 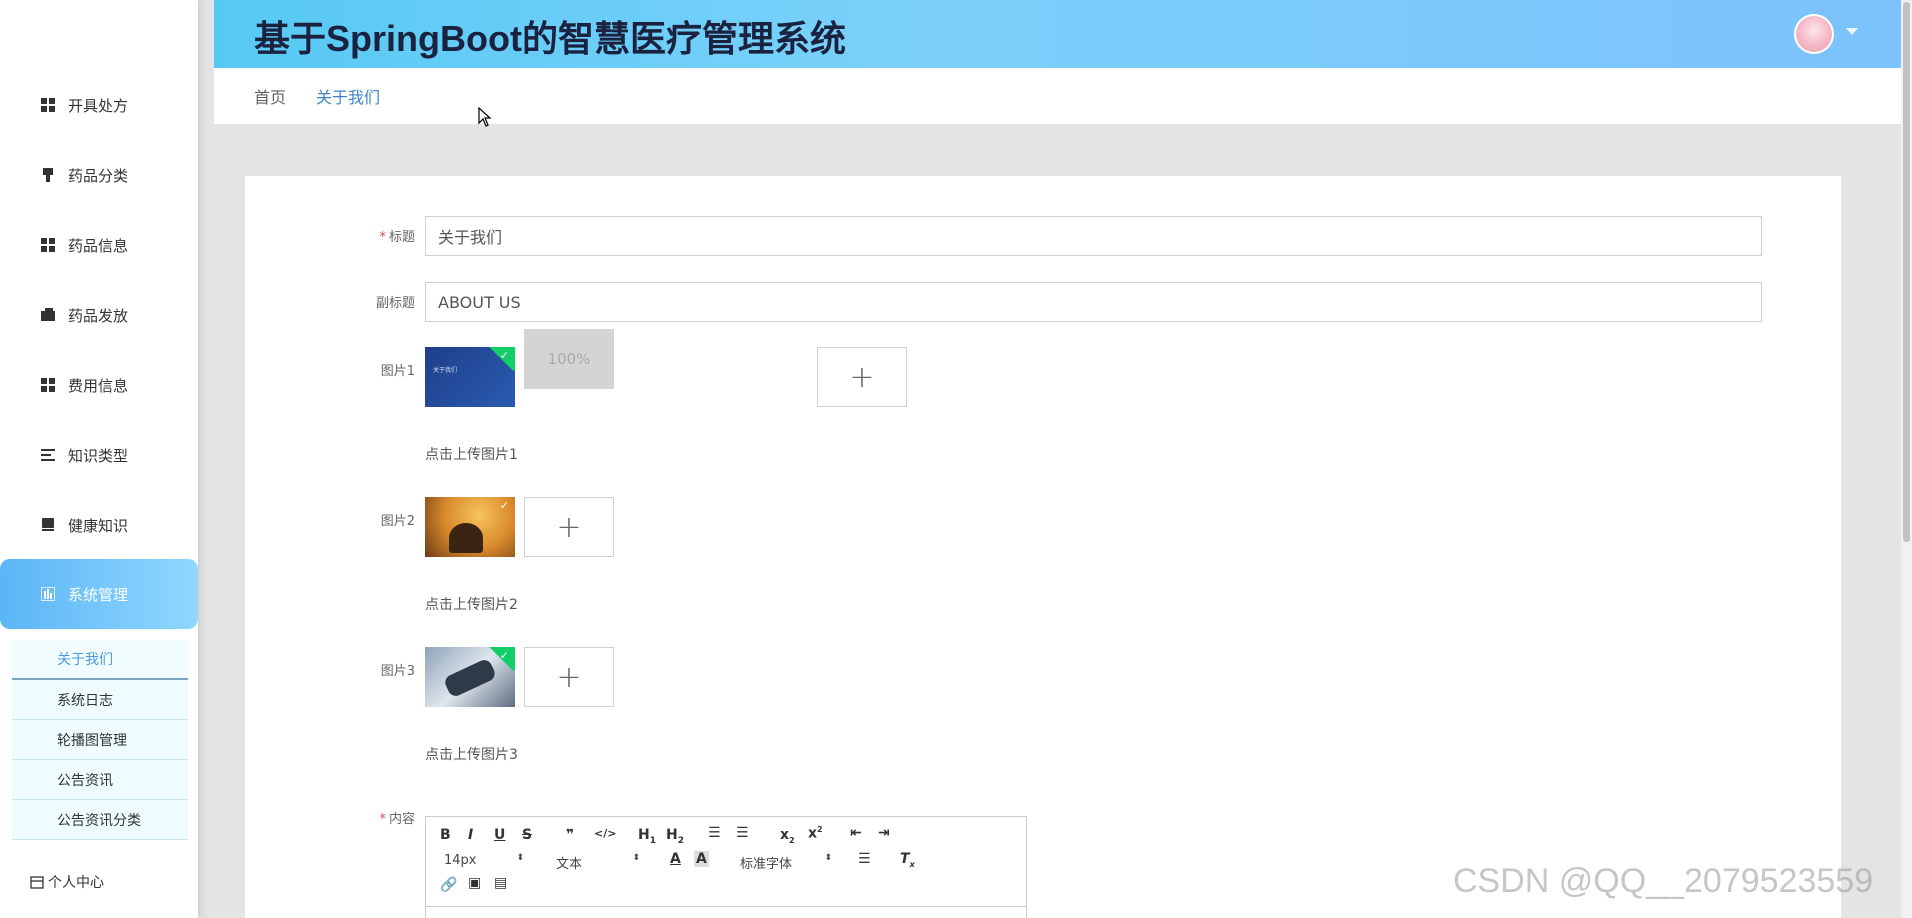 What do you see at coordinates (474, 883) in the screenshot?
I see `image-icon: ▣` at bounding box center [474, 883].